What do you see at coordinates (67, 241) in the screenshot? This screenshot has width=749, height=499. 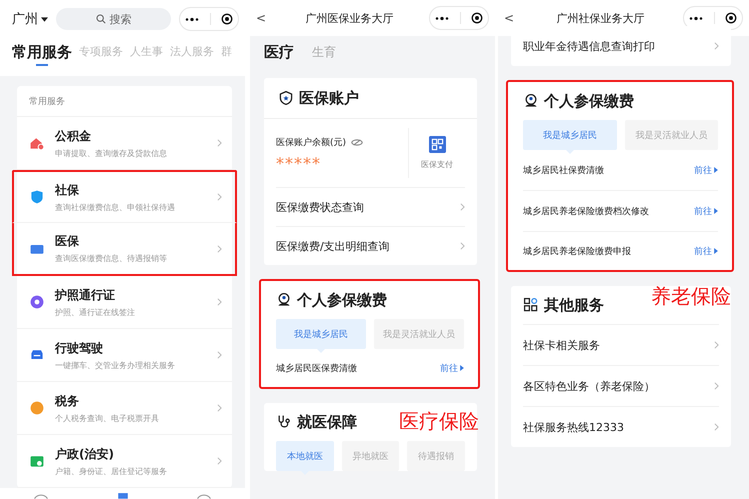 I see `service-title: 医保` at bounding box center [67, 241].